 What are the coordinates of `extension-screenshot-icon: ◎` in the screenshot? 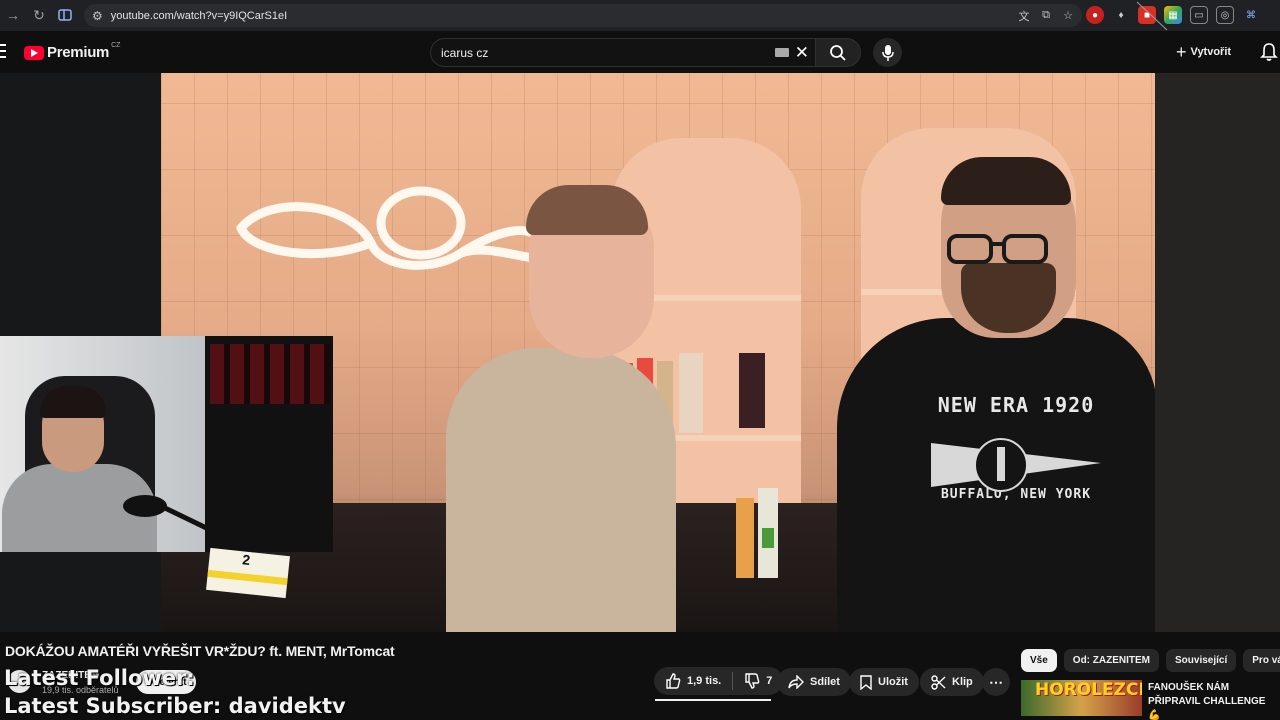 It's located at (1225, 15).